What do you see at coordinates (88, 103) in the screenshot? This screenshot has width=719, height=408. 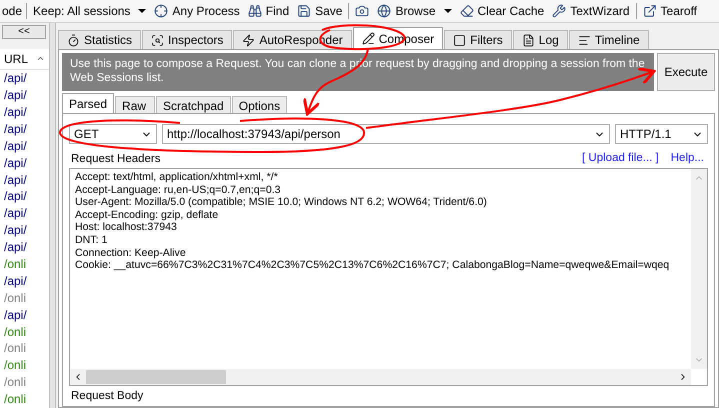 I see `tab: Parsed` at bounding box center [88, 103].